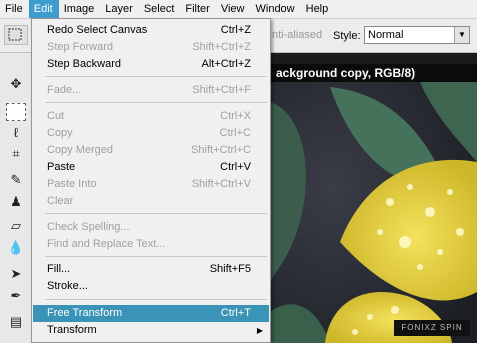  I want to click on style-select: Normal ▼, so click(417, 35).